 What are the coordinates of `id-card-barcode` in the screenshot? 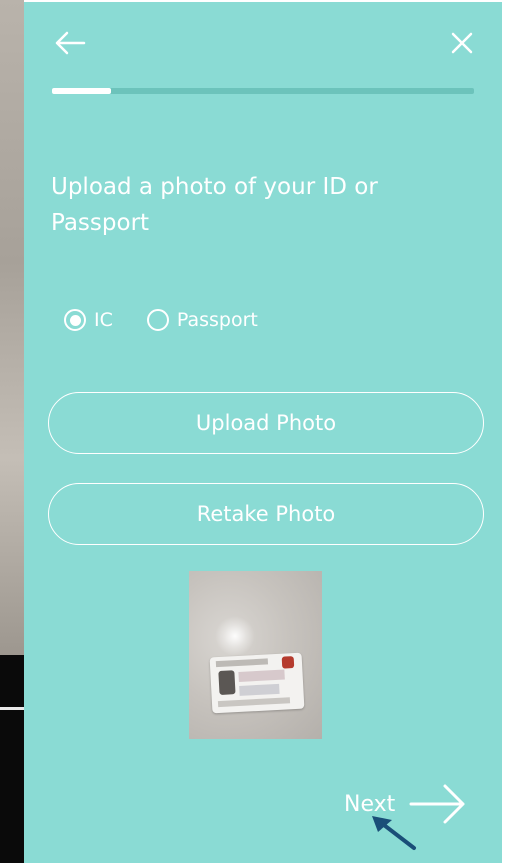 It's located at (254, 702).